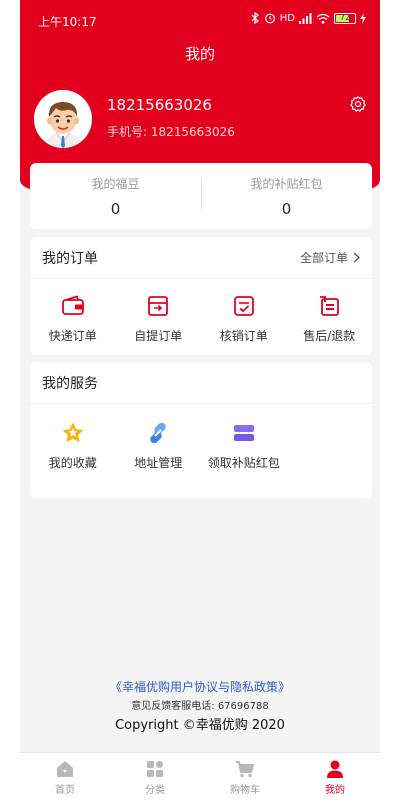  I want to click on avatar, so click(63, 119).